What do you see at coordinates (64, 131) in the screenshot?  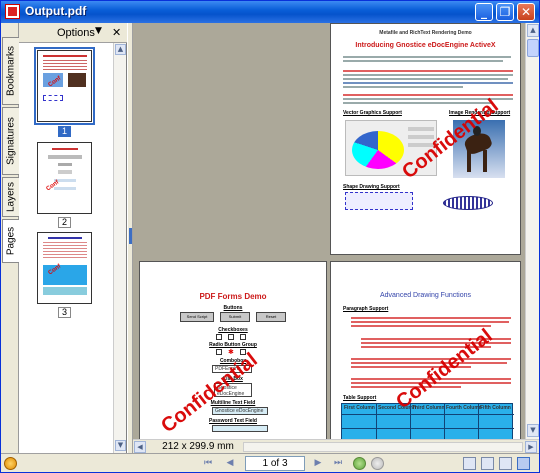 I see `thumbnail-number-1: 1` at bounding box center [64, 131].